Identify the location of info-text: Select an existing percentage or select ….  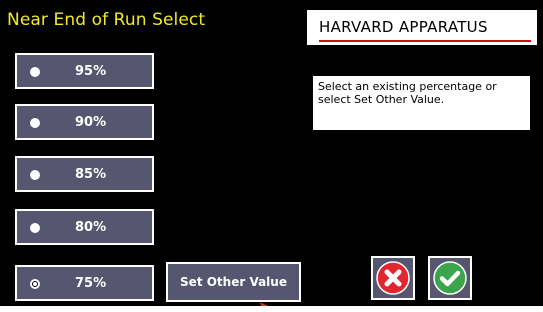
(421, 103).